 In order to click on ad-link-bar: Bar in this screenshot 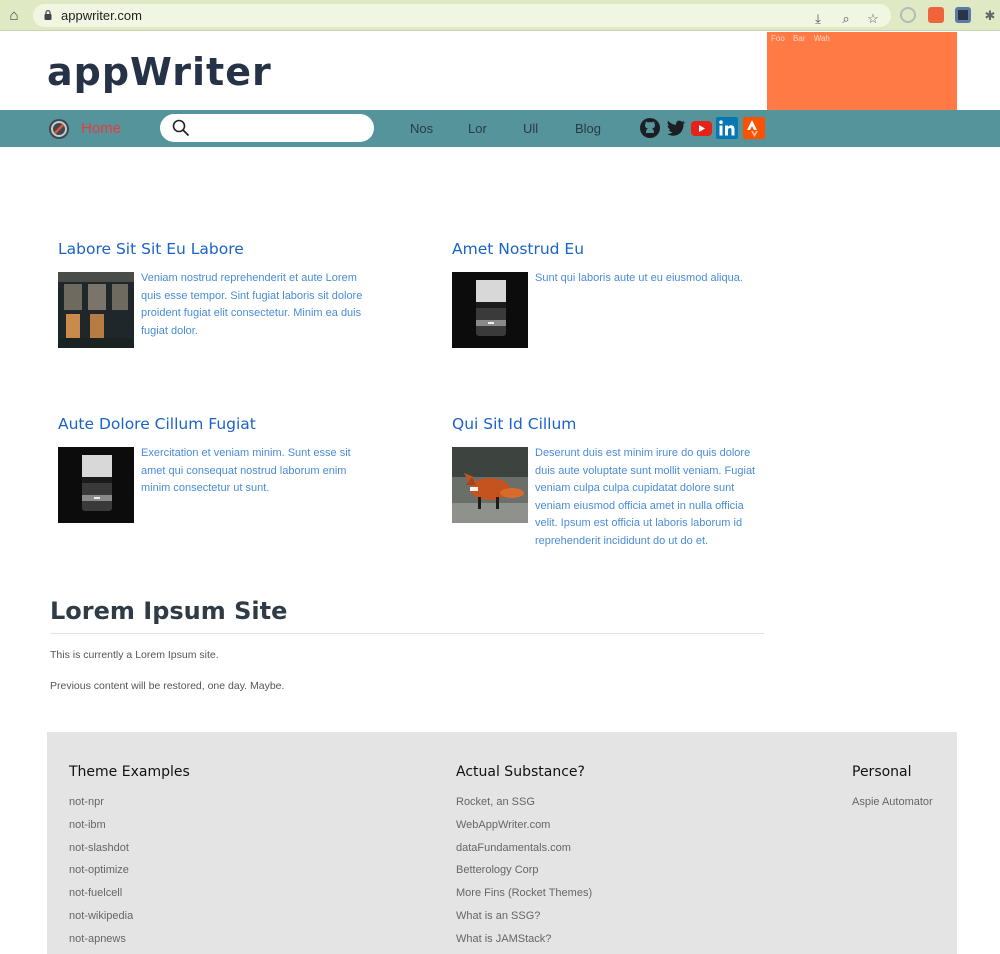, I will do `click(799, 38)`.